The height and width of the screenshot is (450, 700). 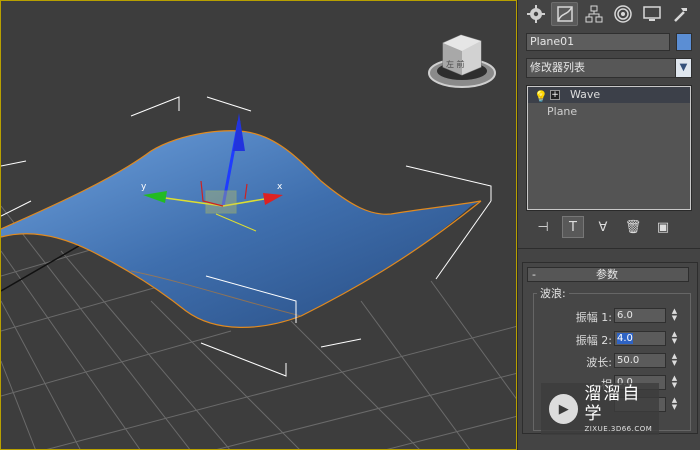 I want to click on play-logo-icon: ▶, so click(x=564, y=409).